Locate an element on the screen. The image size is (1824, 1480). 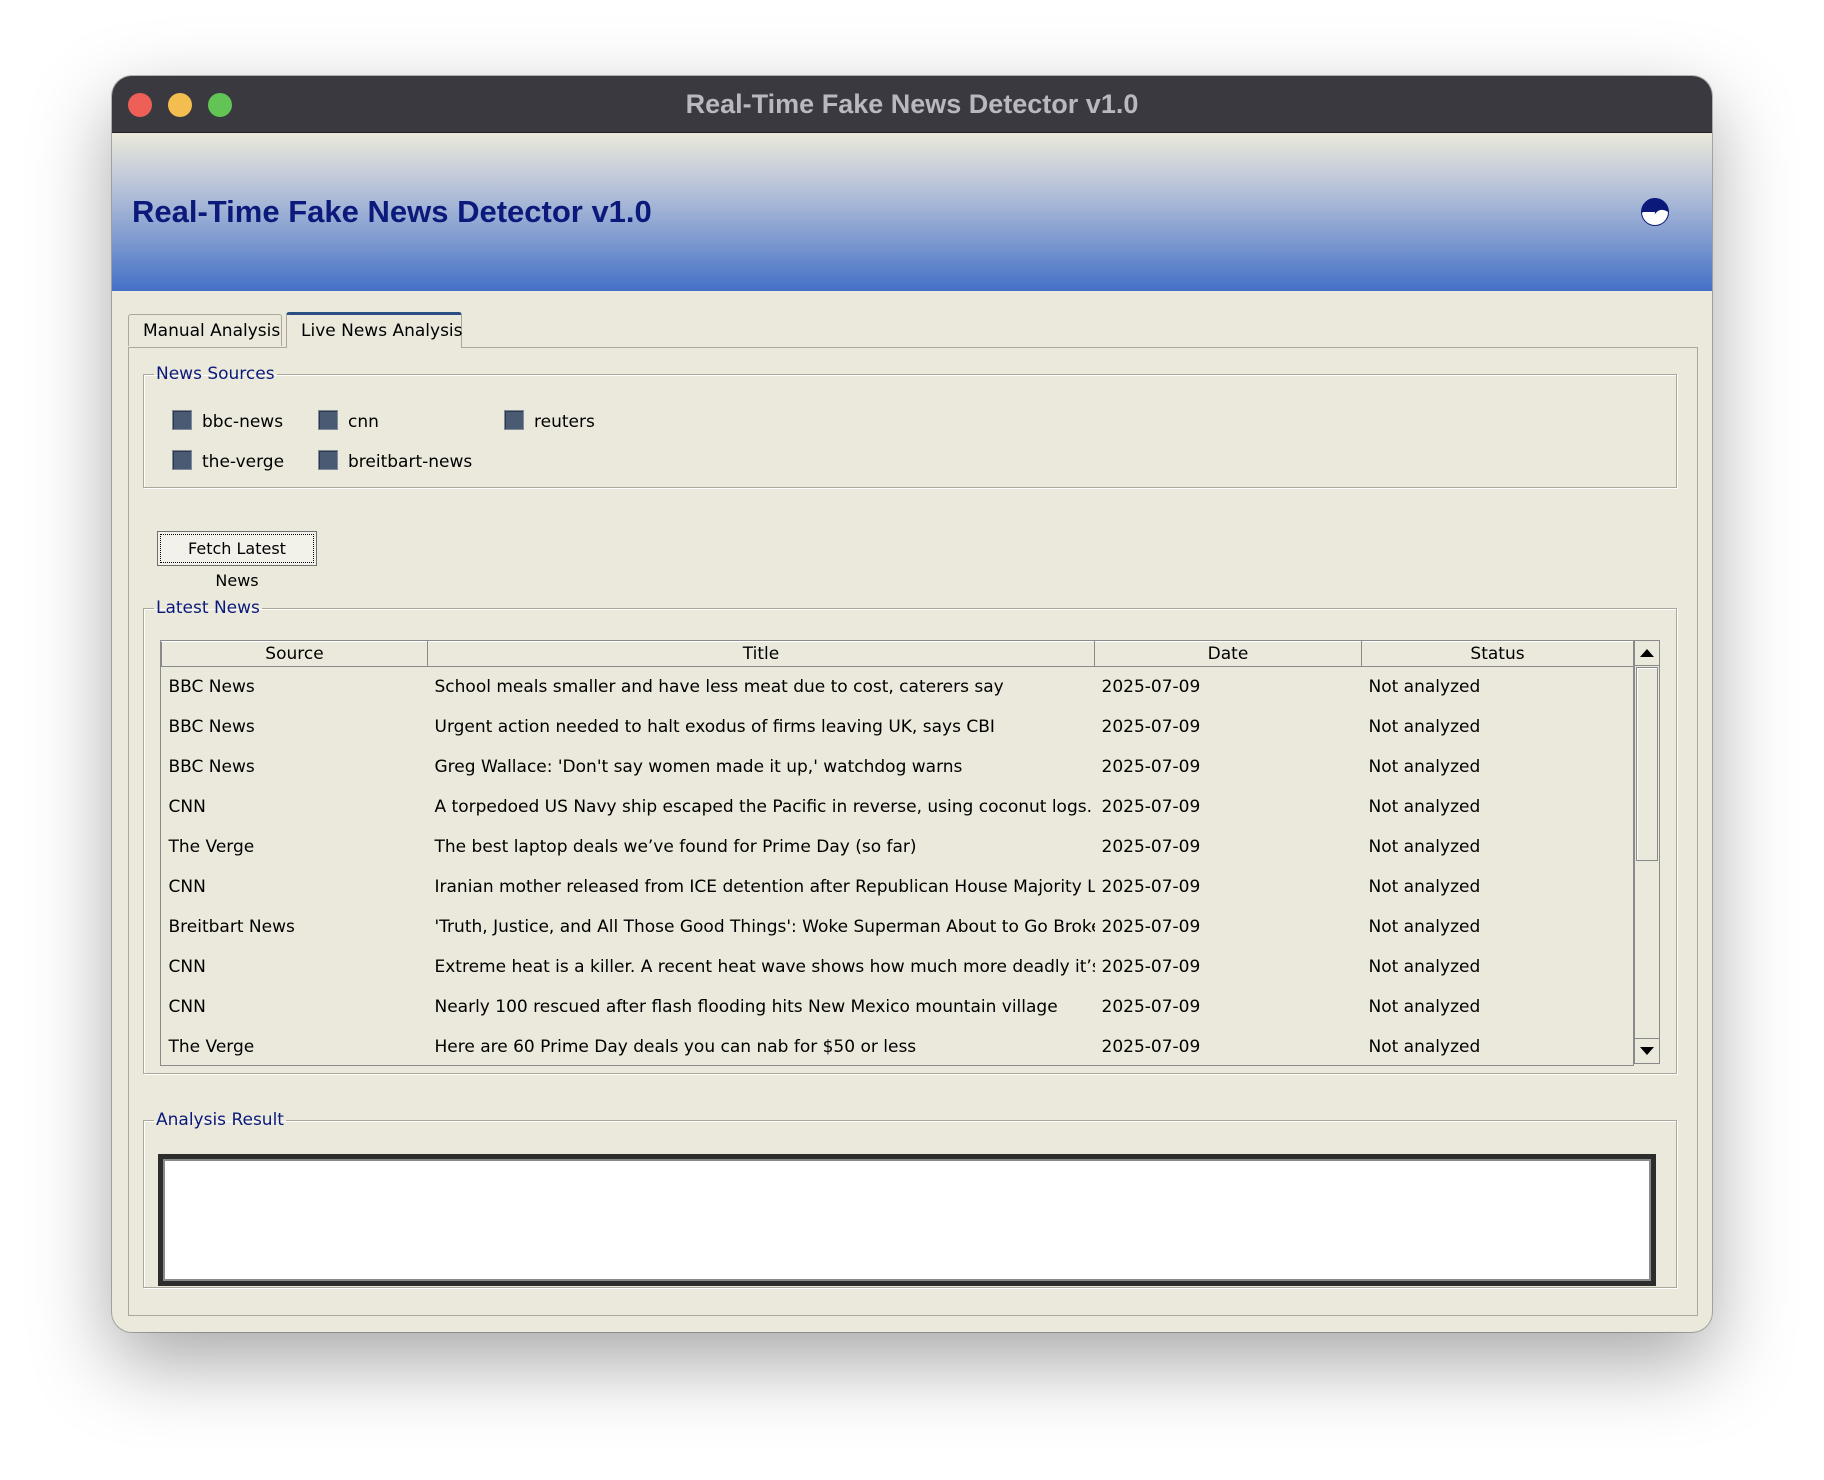
table-header-row: Source Title Date Status is located at coordinates (897, 654).